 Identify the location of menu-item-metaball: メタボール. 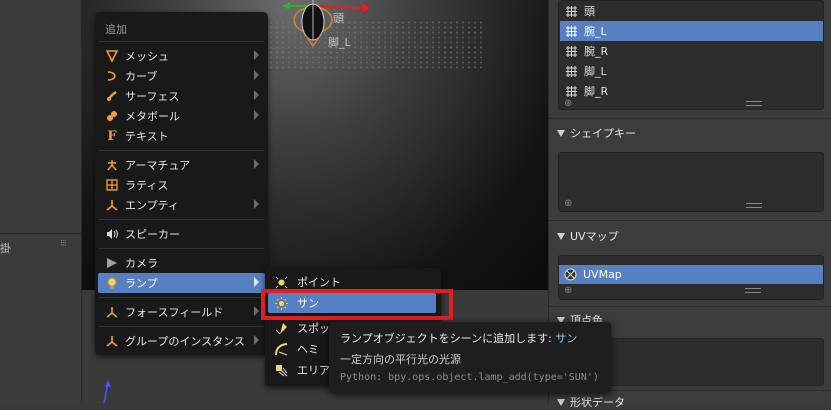
(181, 116).